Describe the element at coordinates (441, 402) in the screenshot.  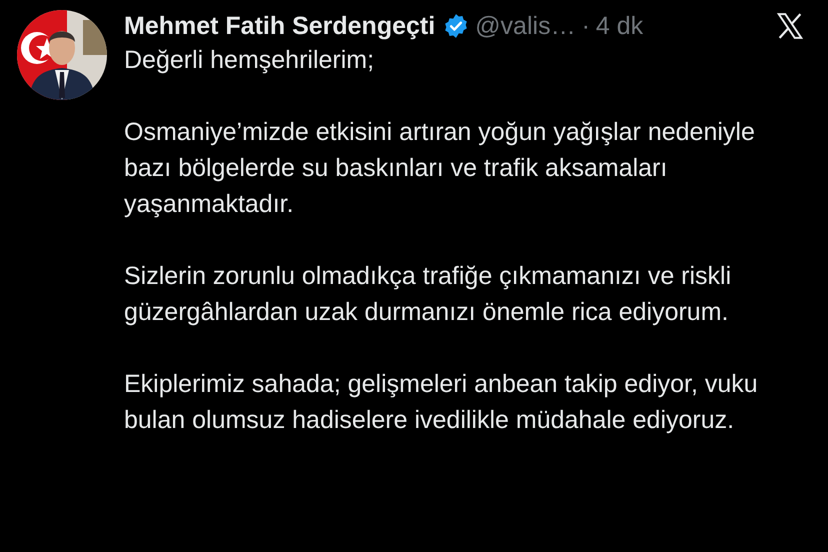
I see `post-paragraph: Ekiplerimiz sahada; gelişmeleri anbean takip ediyor, vuku bulan olumsuz hadiselere ivedilikle müdahale ediyoruz.` at that location.